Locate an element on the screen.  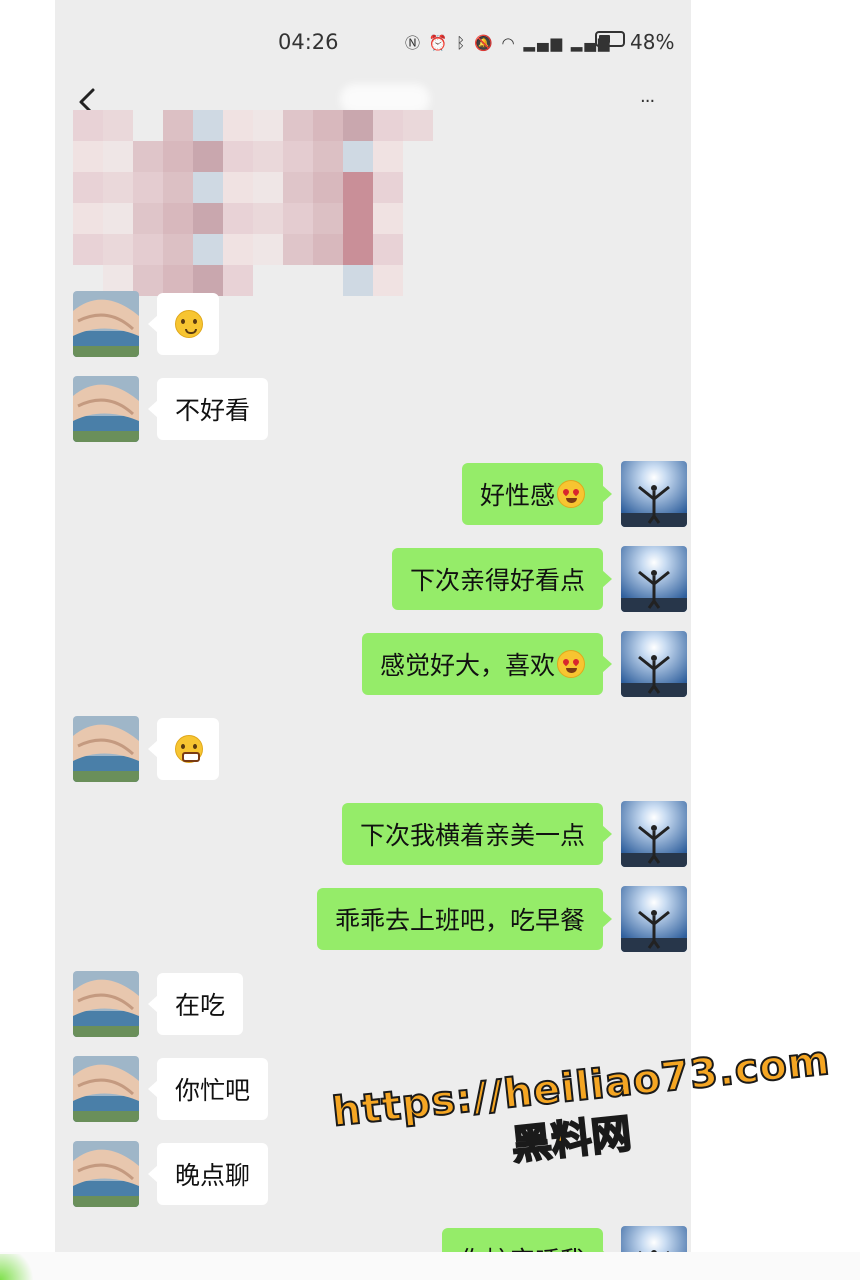
outgoing-message: 乖乖去上班吧，吃早餐 is located at coordinates (464, 919).